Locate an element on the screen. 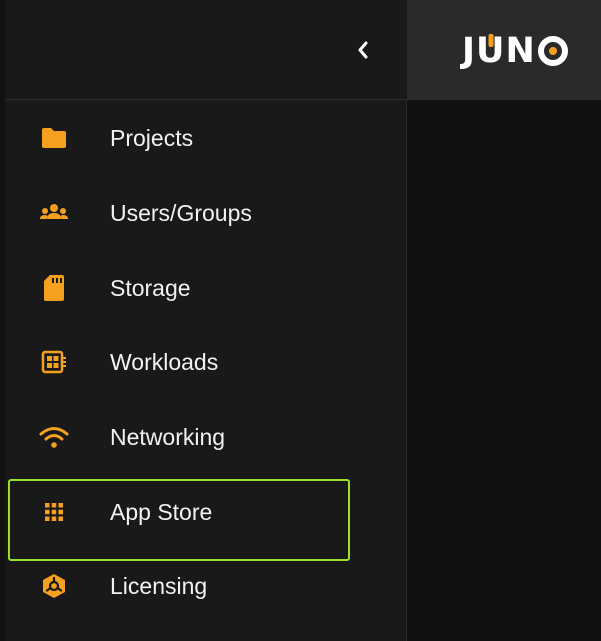 This screenshot has width=601, height=641. workloads-icon is located at coordinates (54, 362).